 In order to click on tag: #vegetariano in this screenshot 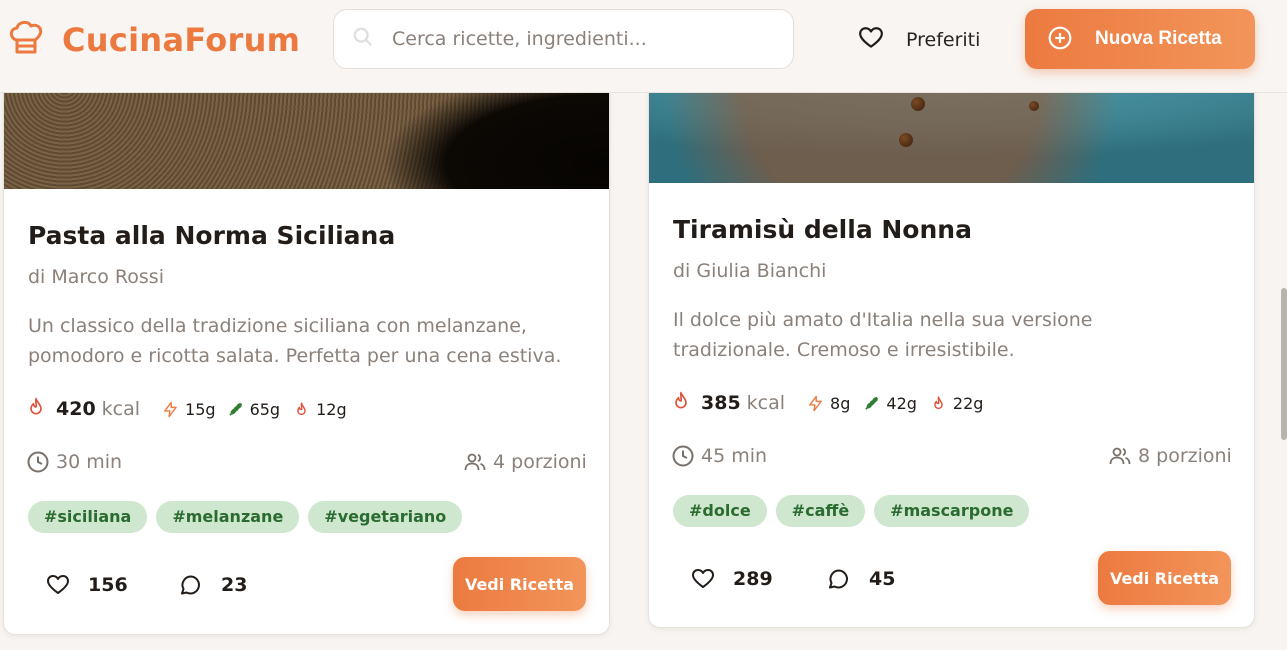, I will do `click(385, 517)`.